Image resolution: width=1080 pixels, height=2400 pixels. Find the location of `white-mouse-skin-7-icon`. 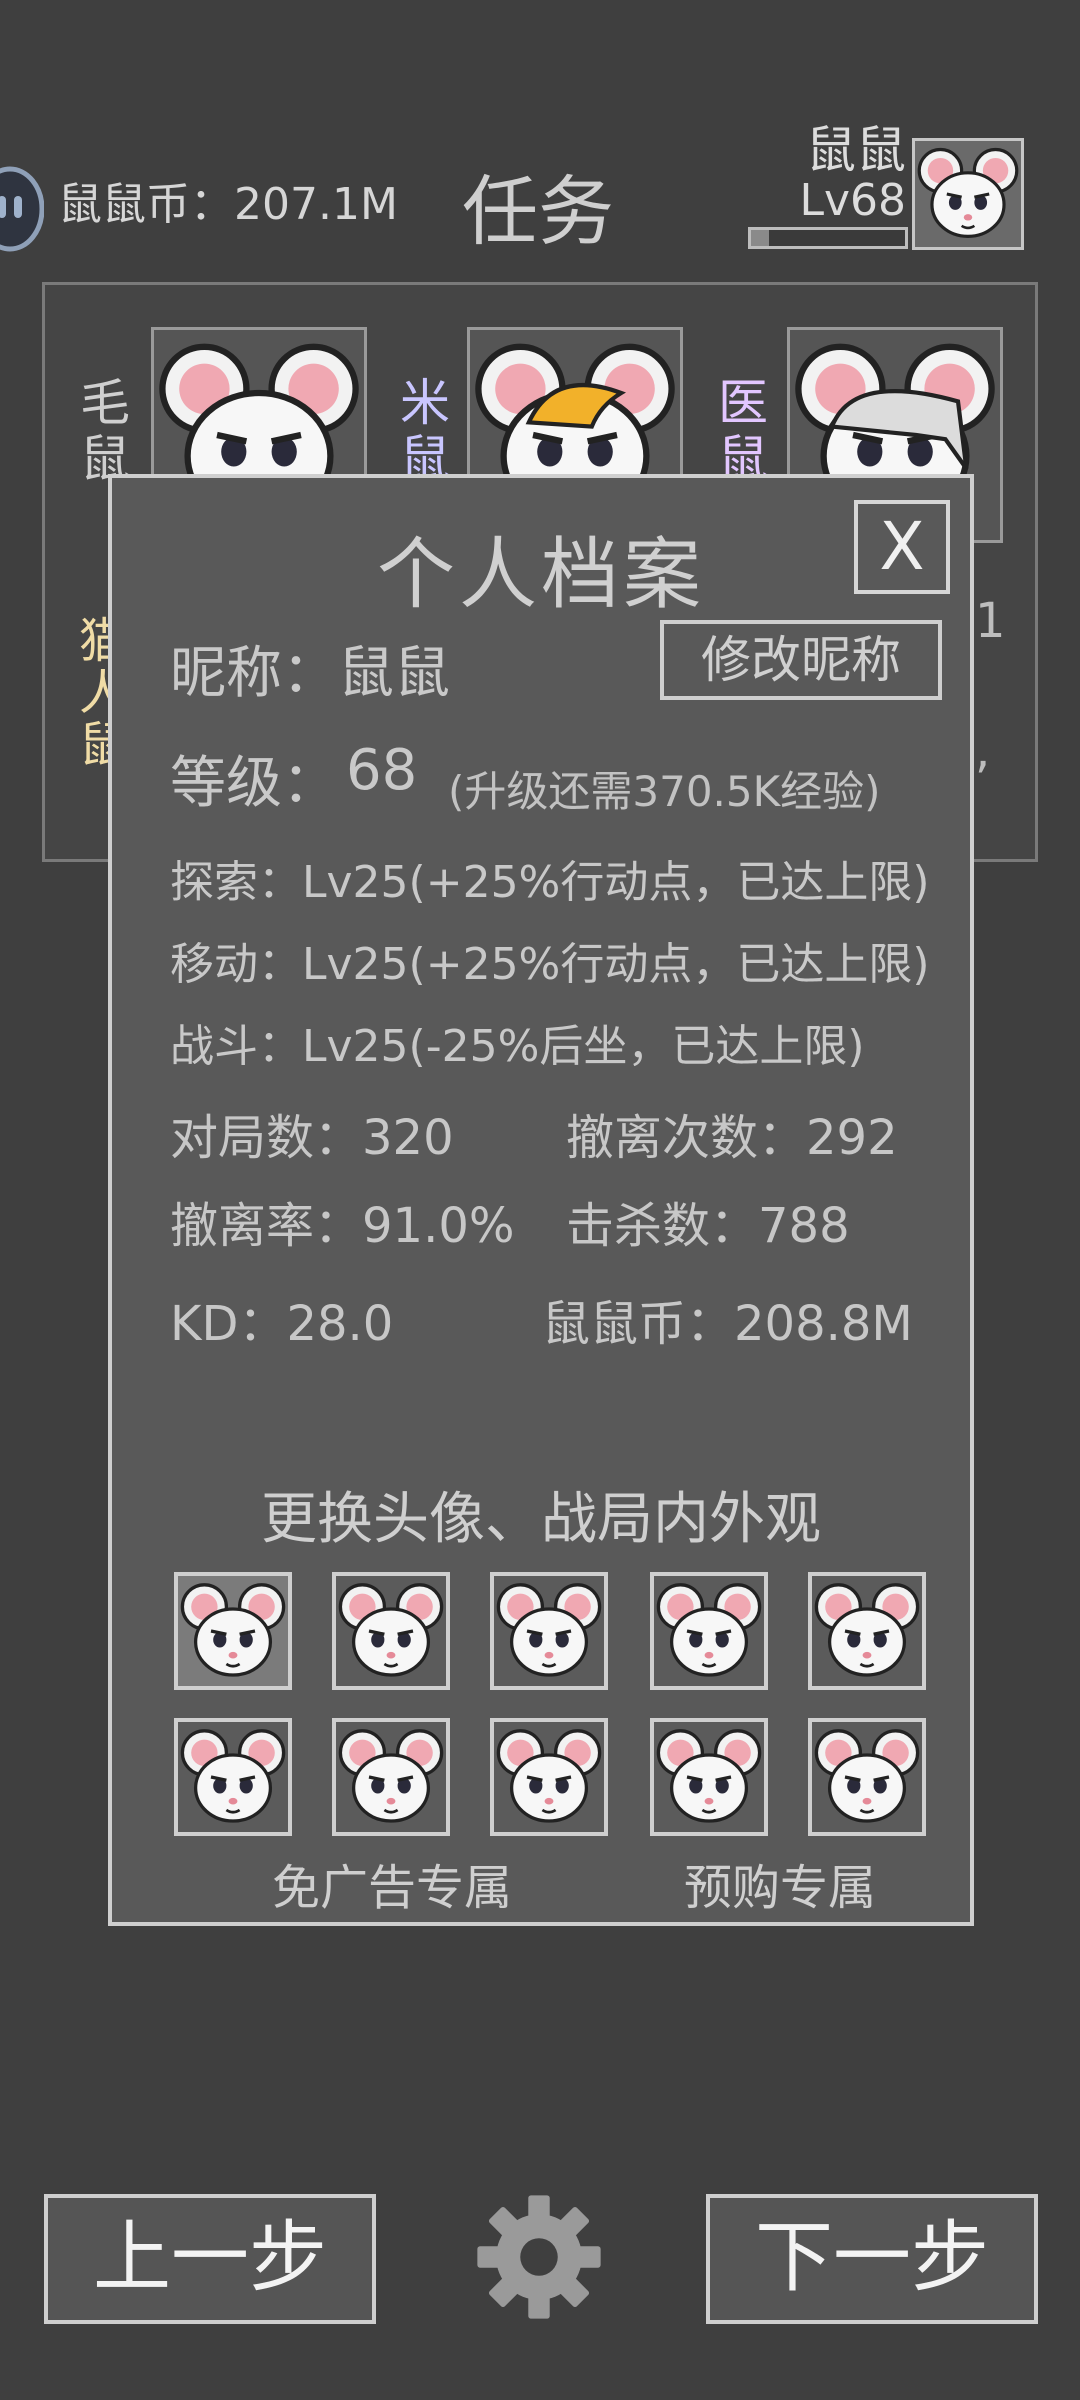

white-mouse-skin-7-icon is located at coordinates (391, 1777).